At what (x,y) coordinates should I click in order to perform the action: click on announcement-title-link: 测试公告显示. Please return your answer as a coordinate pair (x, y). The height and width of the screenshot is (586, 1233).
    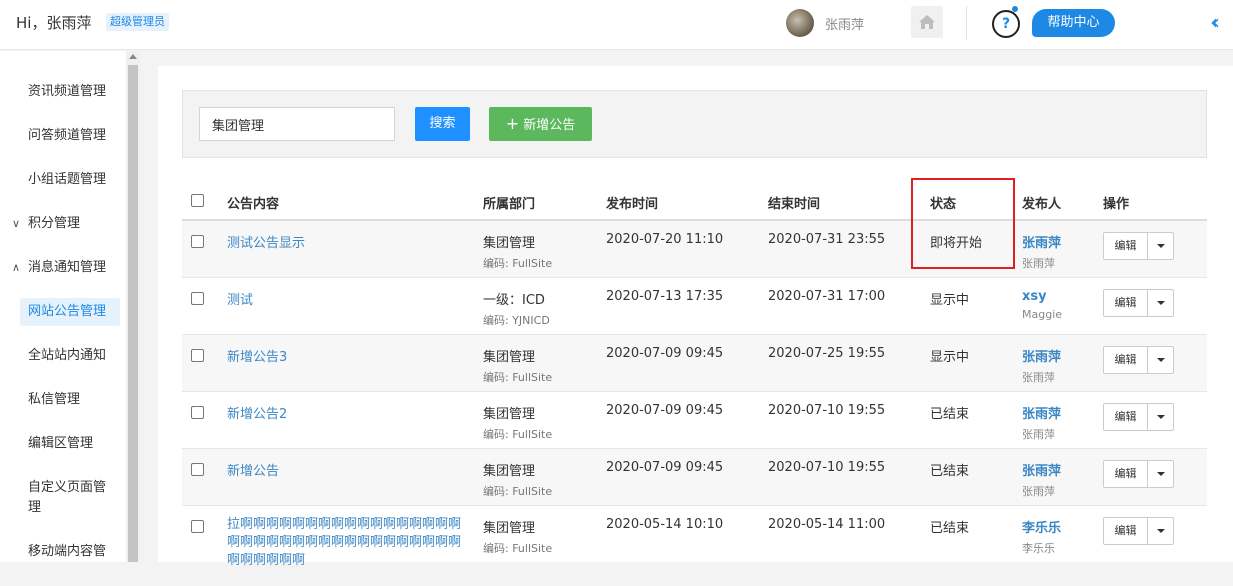
    Looking at the image, I should click on (266, 241).